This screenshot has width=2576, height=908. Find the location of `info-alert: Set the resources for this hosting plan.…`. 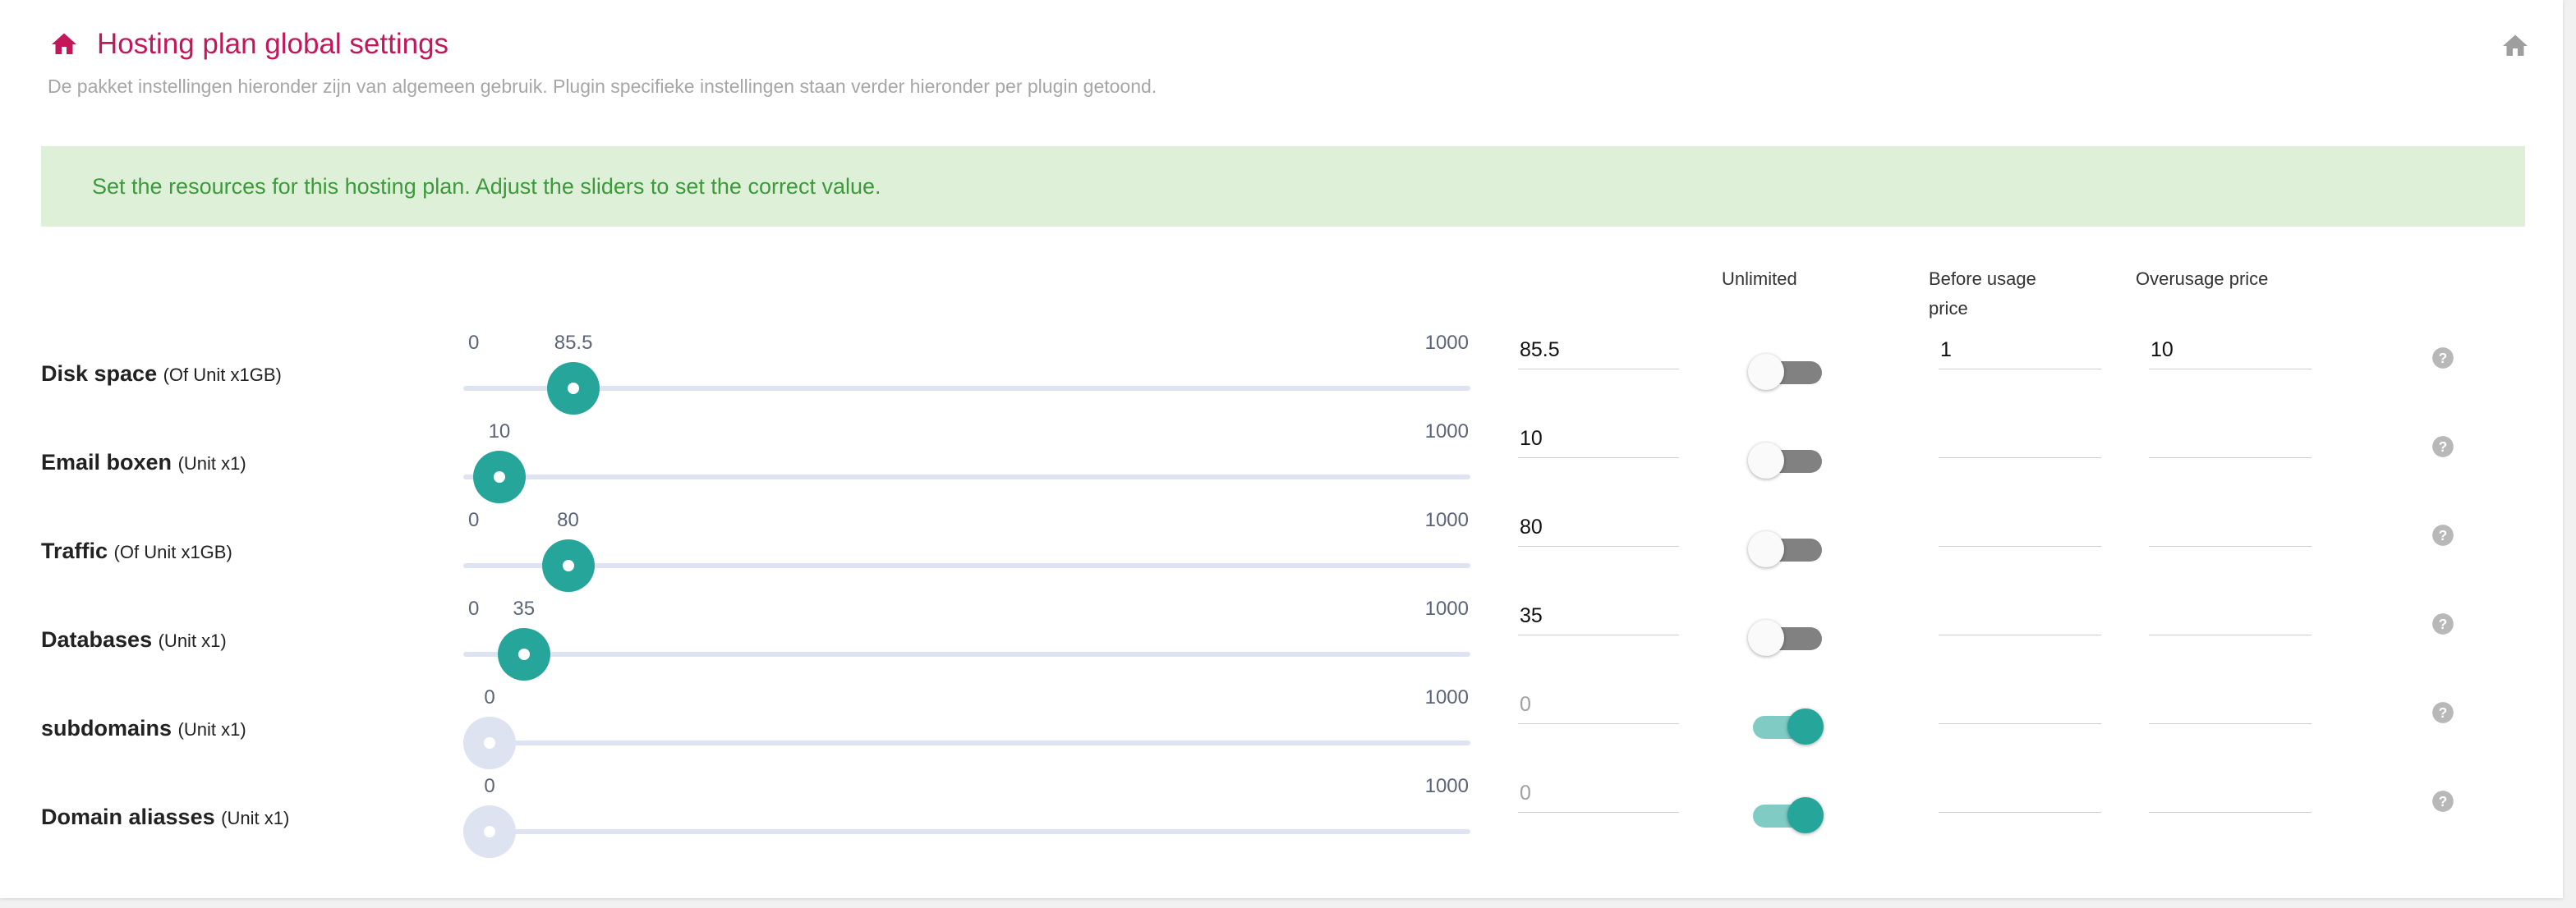

info-alert: Set the resources for this hosting plan.… is located at coordinates (1283, 186).